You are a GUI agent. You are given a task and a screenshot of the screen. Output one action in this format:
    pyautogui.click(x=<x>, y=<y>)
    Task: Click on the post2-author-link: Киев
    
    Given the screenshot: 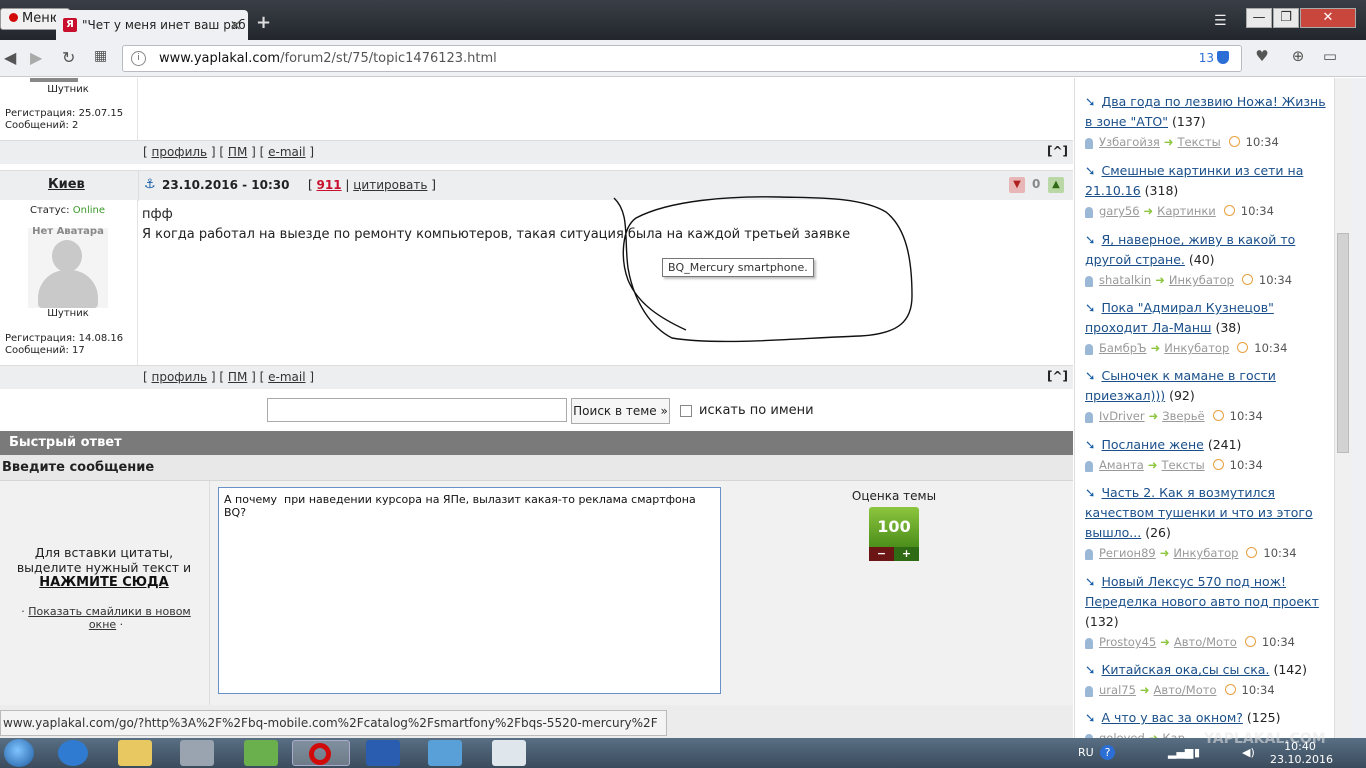 What is the action you would take?
    pyautogui.click(x=66, y=184)
    